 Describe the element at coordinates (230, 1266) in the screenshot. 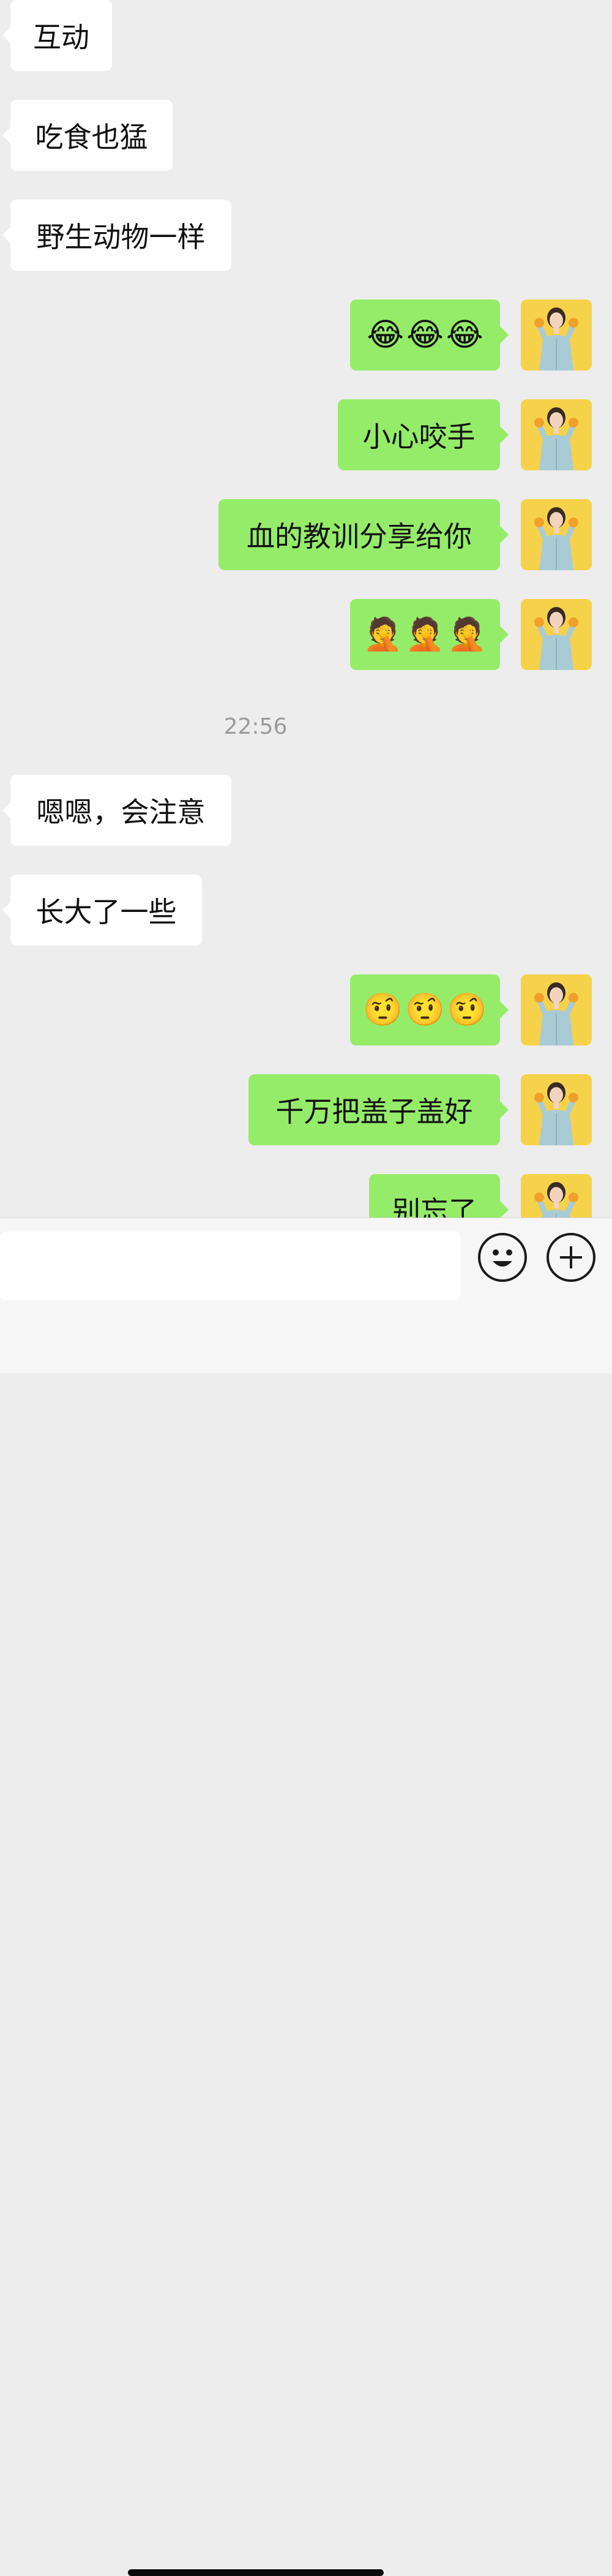

I see `message-input` at that location.